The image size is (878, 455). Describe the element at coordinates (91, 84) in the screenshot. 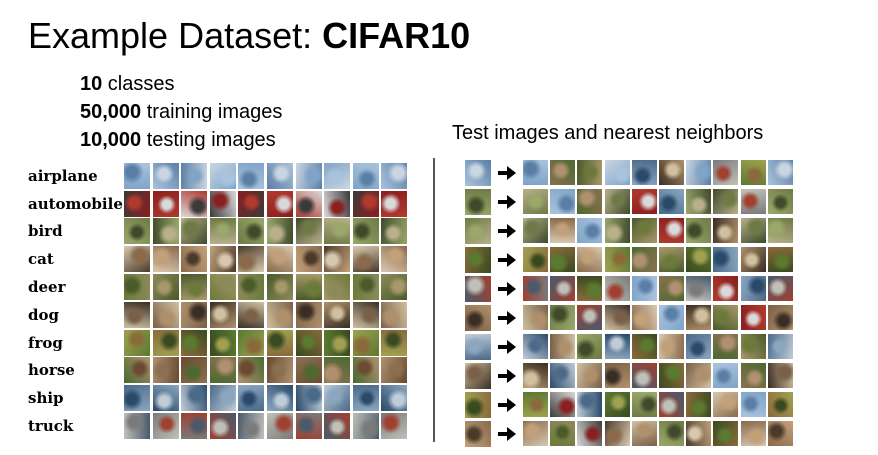

I see `stat-number: 10` at that location.